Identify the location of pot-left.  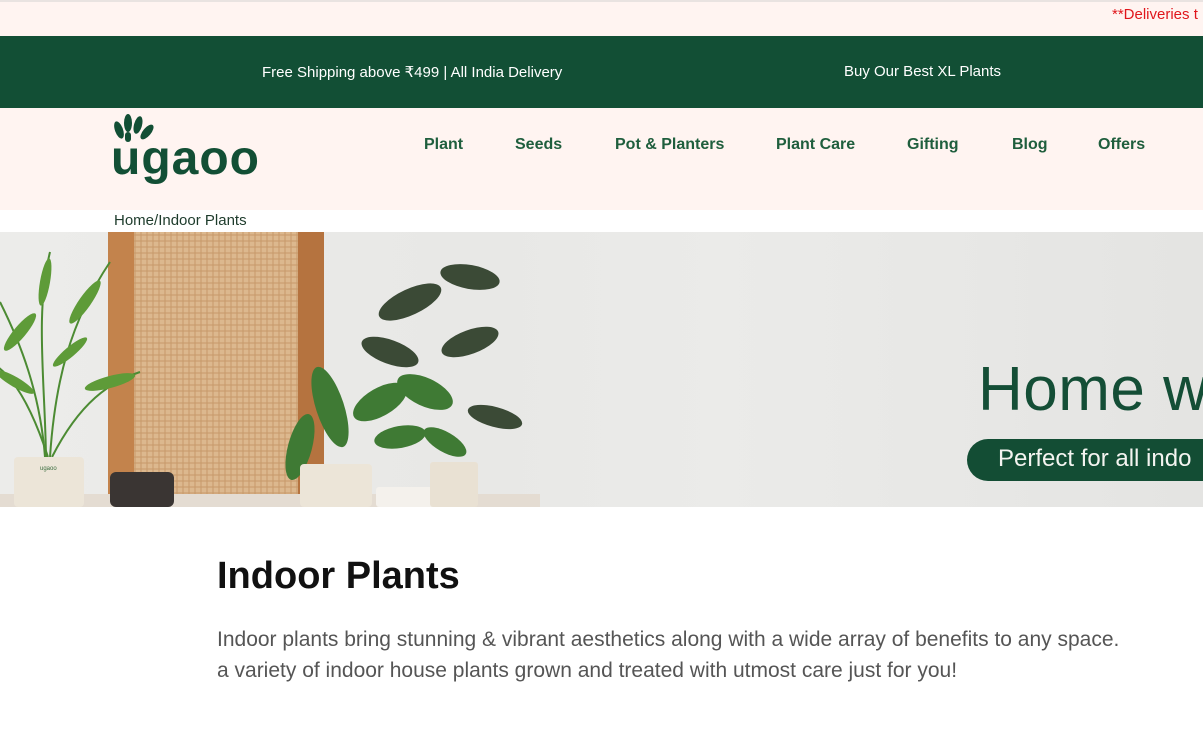
(49, 482).